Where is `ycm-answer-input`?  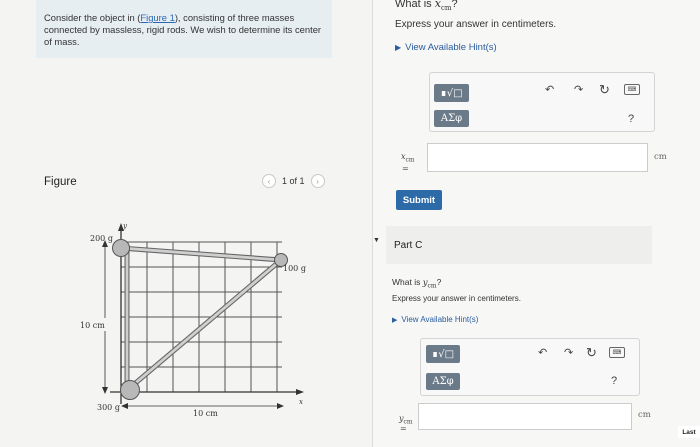
ycm-answer-input is located at coordinates (525, 416).